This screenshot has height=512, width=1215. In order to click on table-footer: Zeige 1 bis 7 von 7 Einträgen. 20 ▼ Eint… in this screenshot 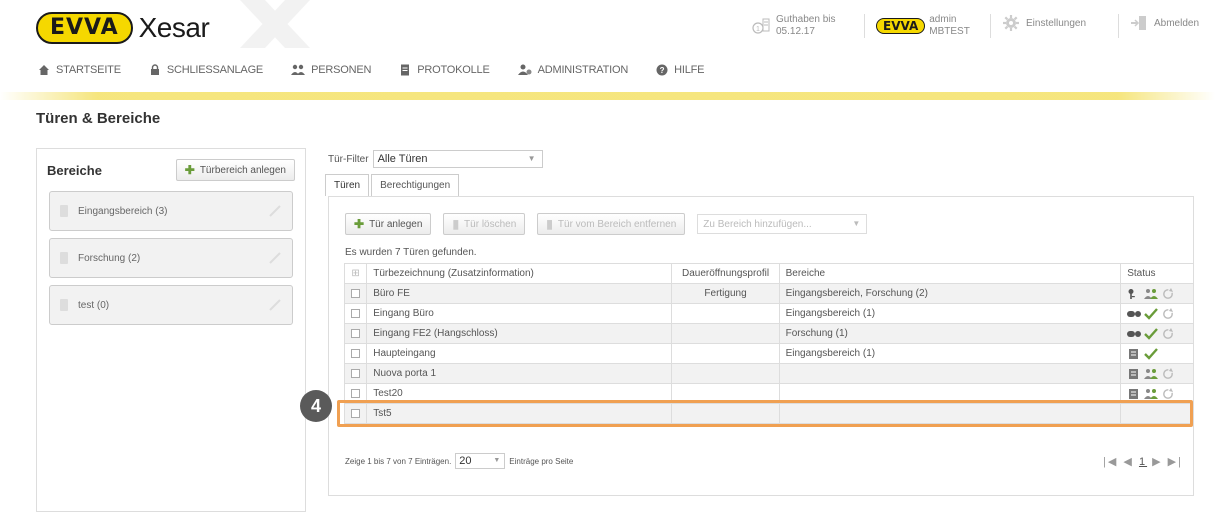, I will do `click(459, 461)`.